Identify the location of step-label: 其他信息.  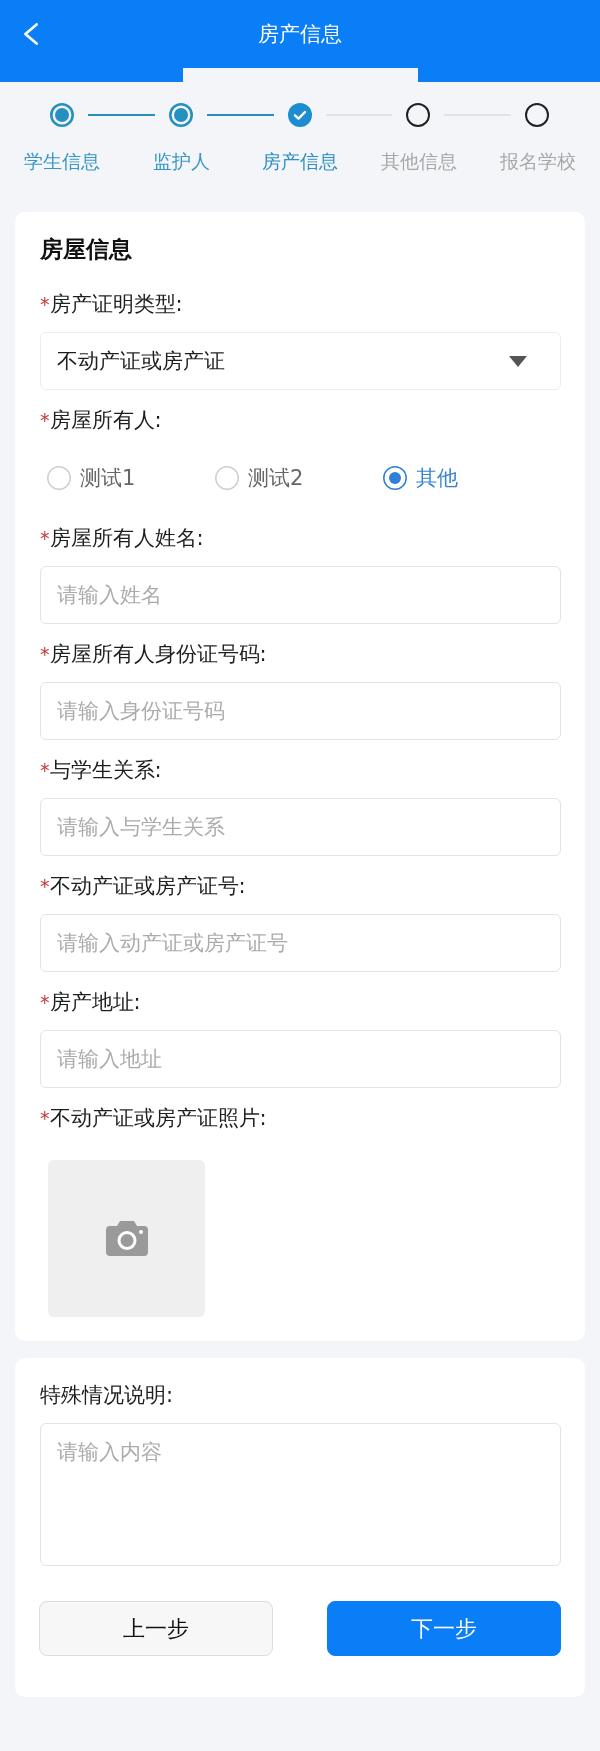
(418, 161).